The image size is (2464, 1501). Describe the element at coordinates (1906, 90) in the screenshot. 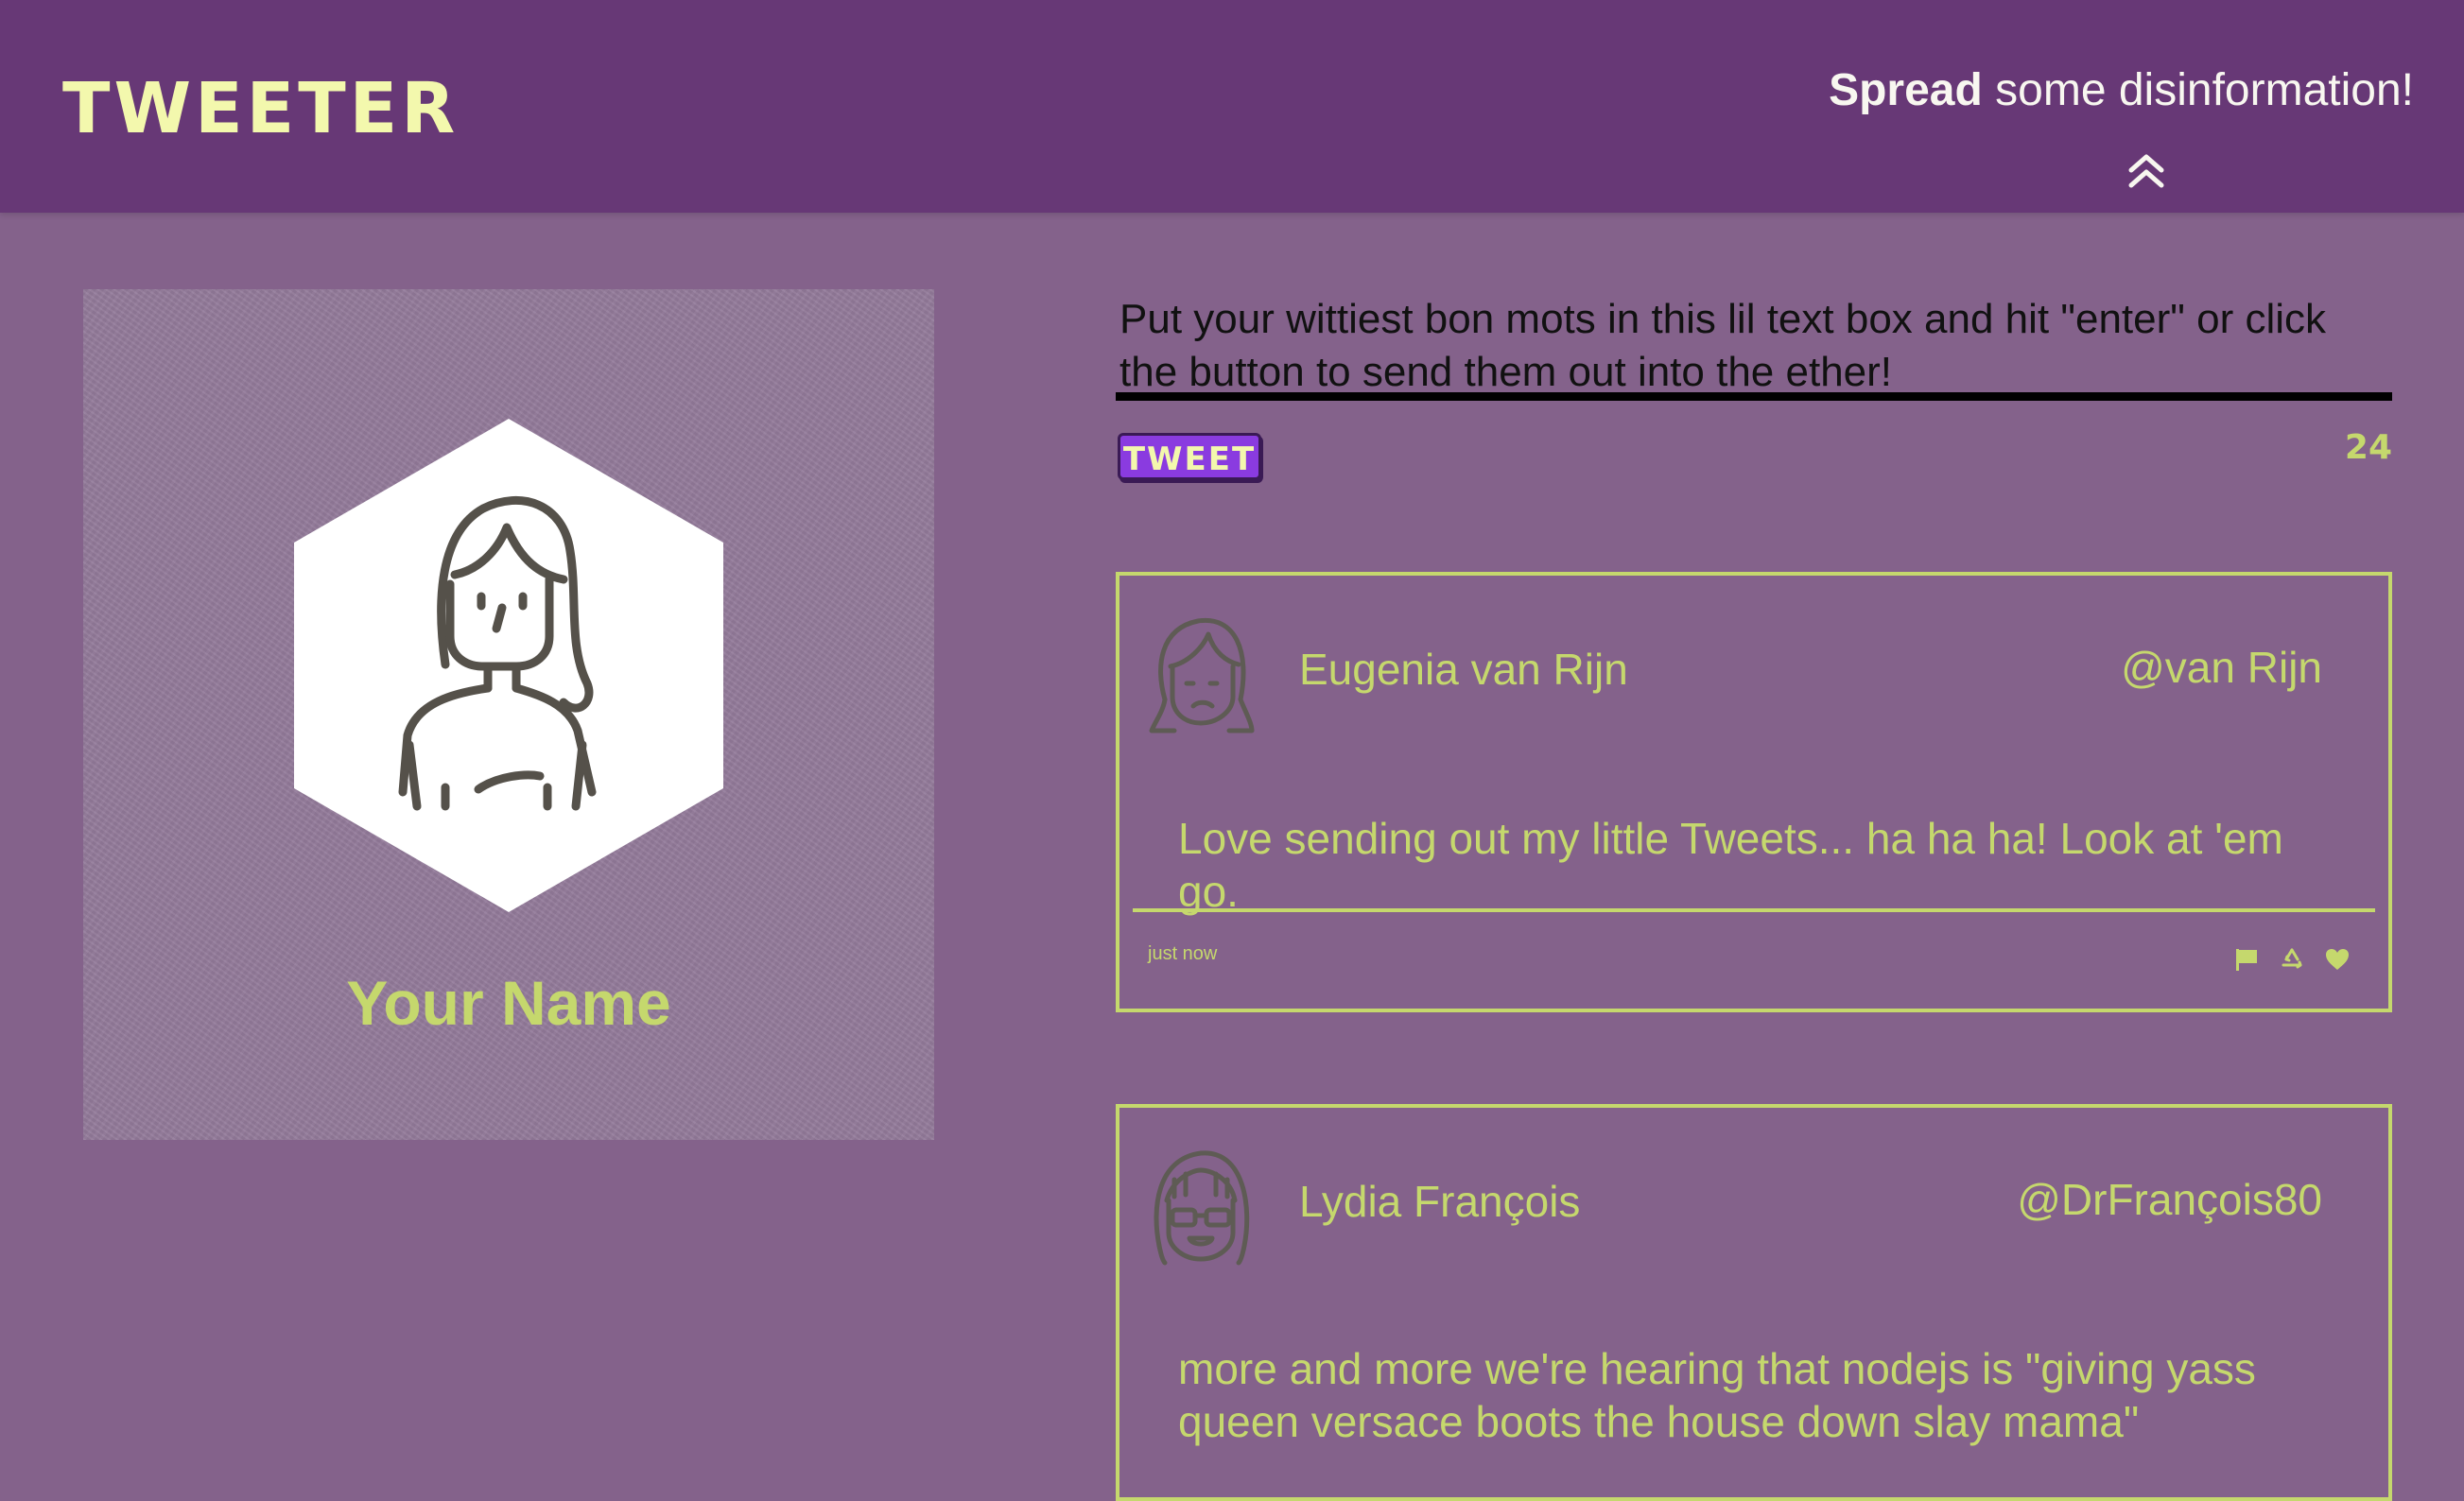

I see `compose-toggle-bold: Spread` at that location.